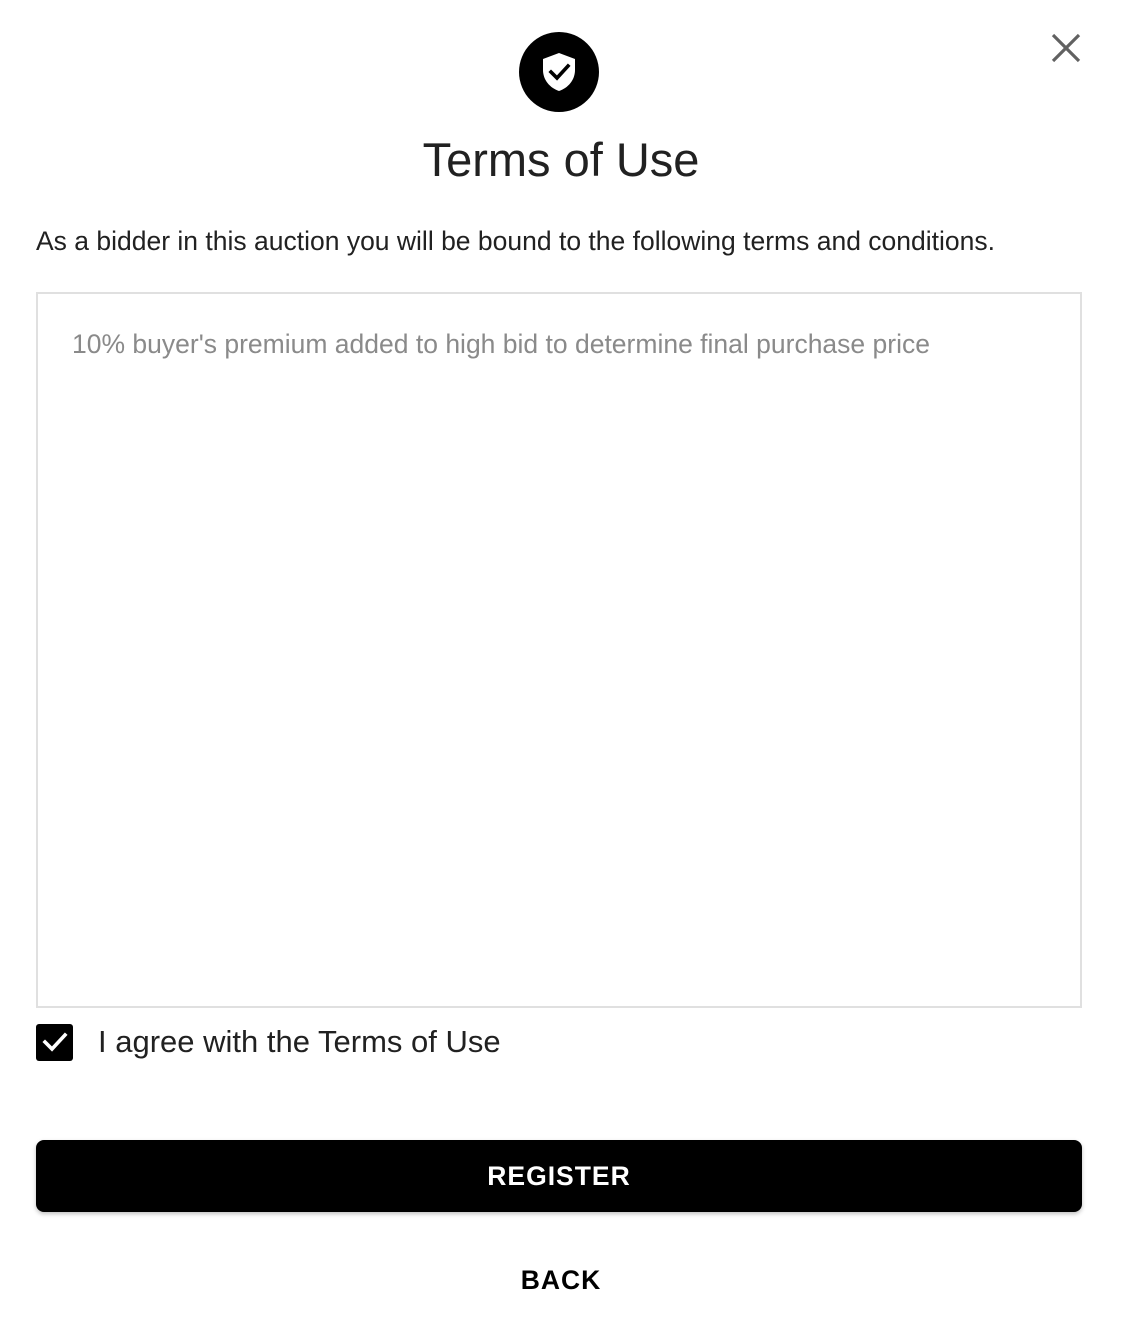 Image resolution: width=1122 pixels, height=1344 pixels. I want to click on close-button, so click(1066, 48).